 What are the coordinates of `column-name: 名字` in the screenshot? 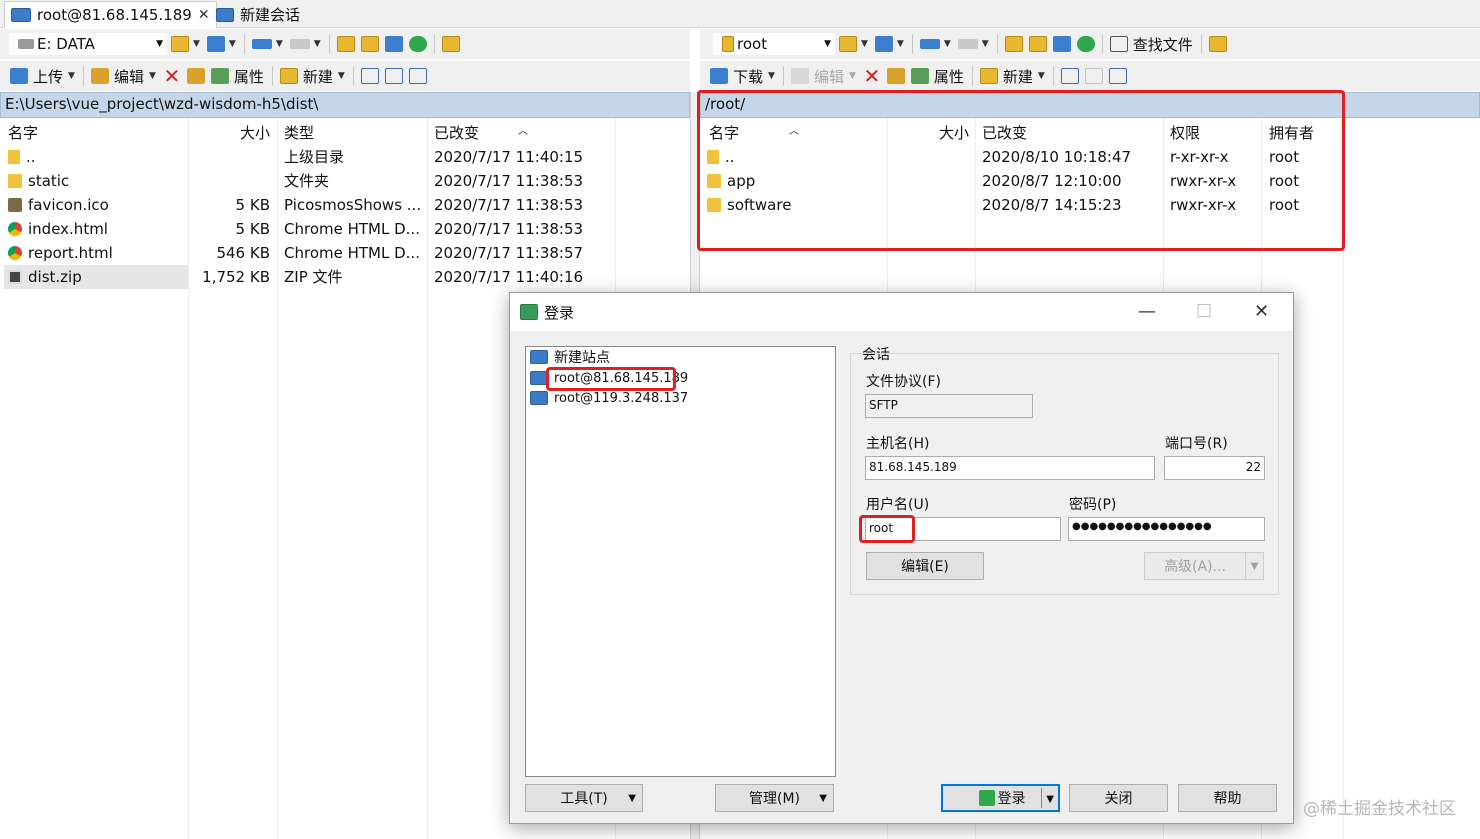 It's located at (23, 131).